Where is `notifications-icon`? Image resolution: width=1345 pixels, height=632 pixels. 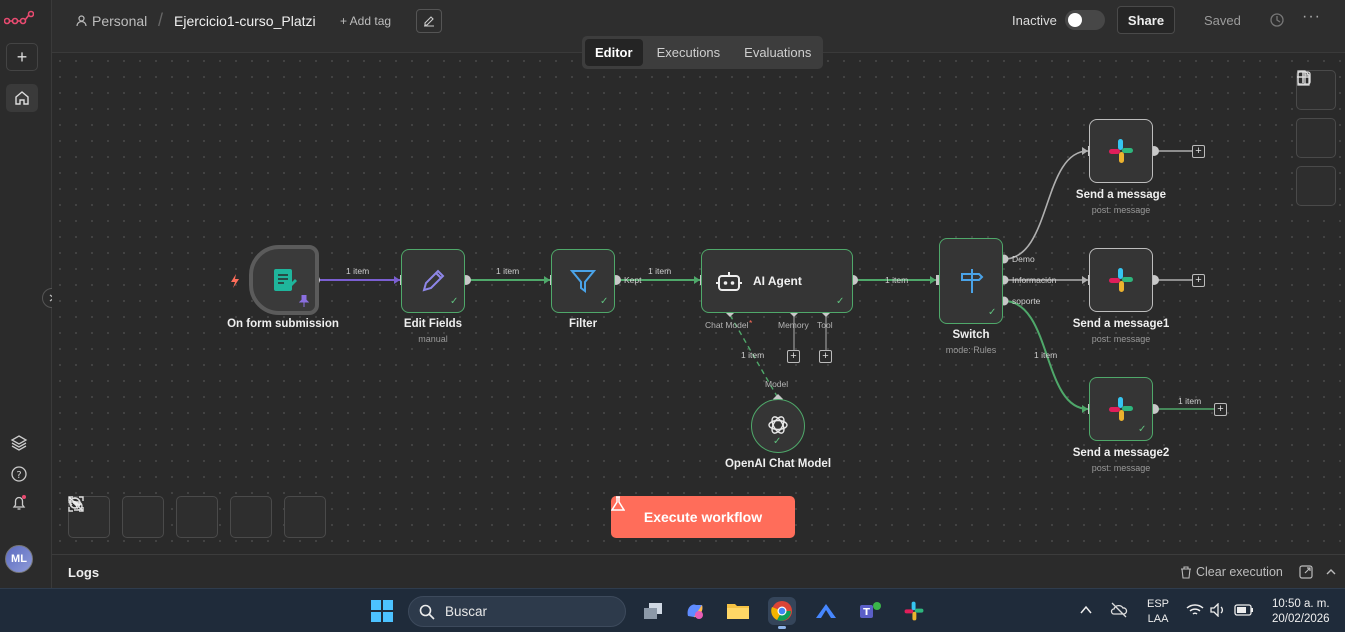 notifications-icon is located at coordinates (19, 503).